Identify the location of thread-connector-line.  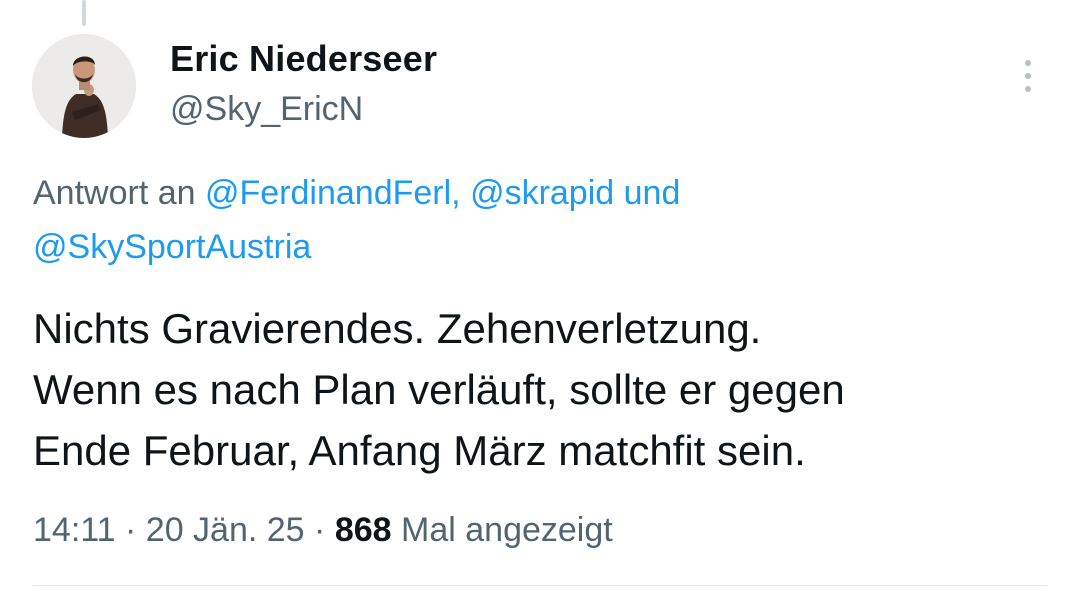
(84, 13).